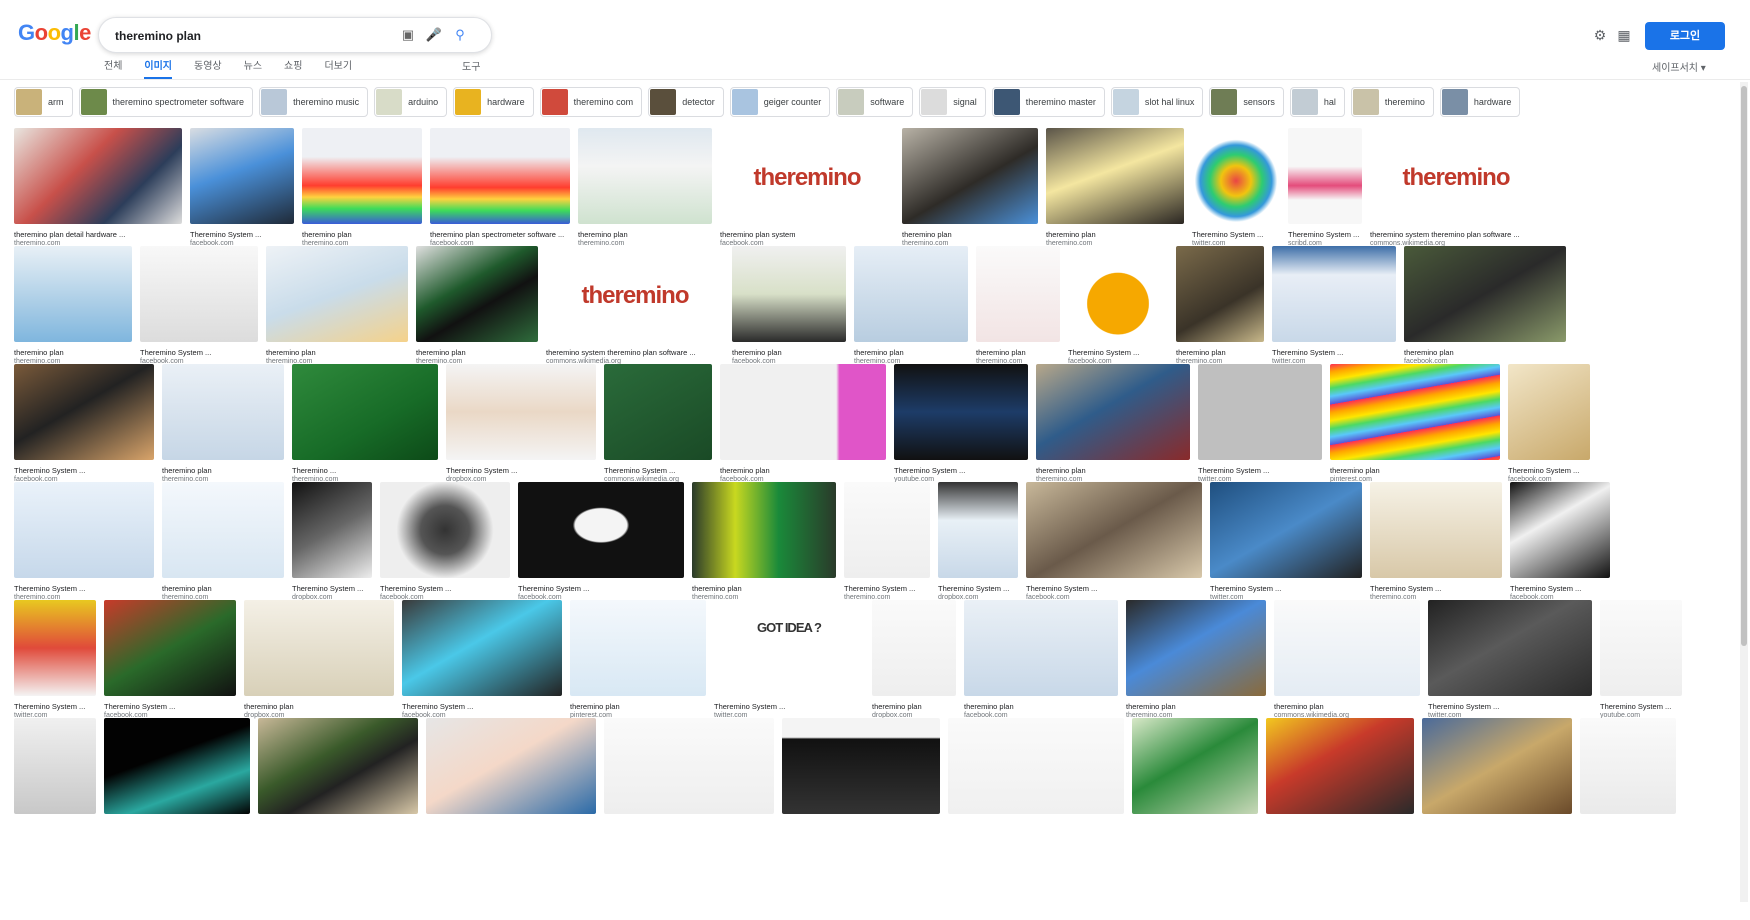  I want to click on image-result: Theremino System ... youtube.com, so click(961, 425).